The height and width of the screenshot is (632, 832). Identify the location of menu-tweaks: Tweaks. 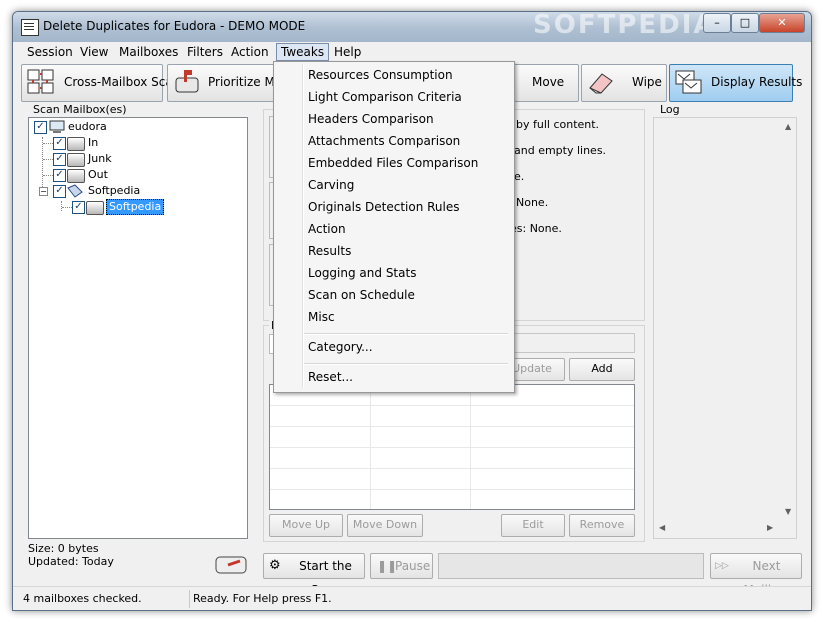
(303, 52).